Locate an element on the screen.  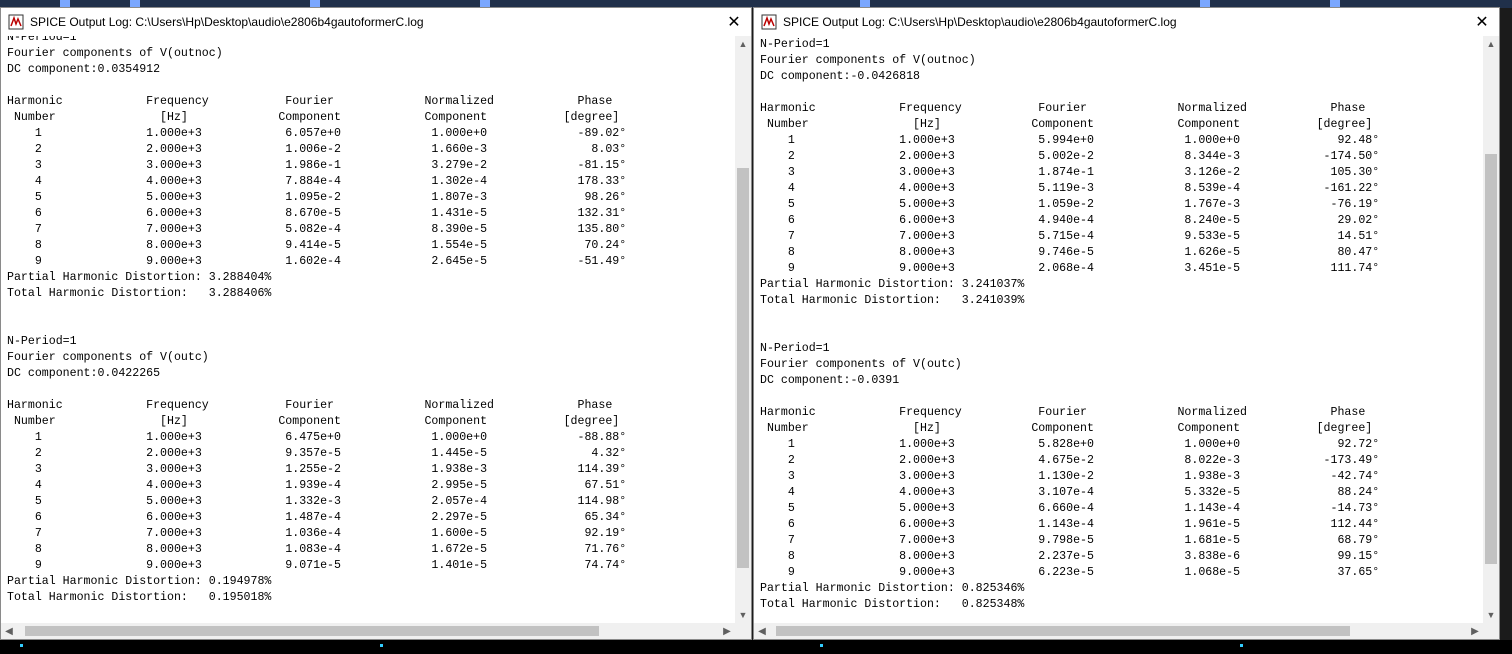
log-line: 9 9.000e+3 1.602e-4 2.645e-5 -51.49° is located at coordinates (317, 261).